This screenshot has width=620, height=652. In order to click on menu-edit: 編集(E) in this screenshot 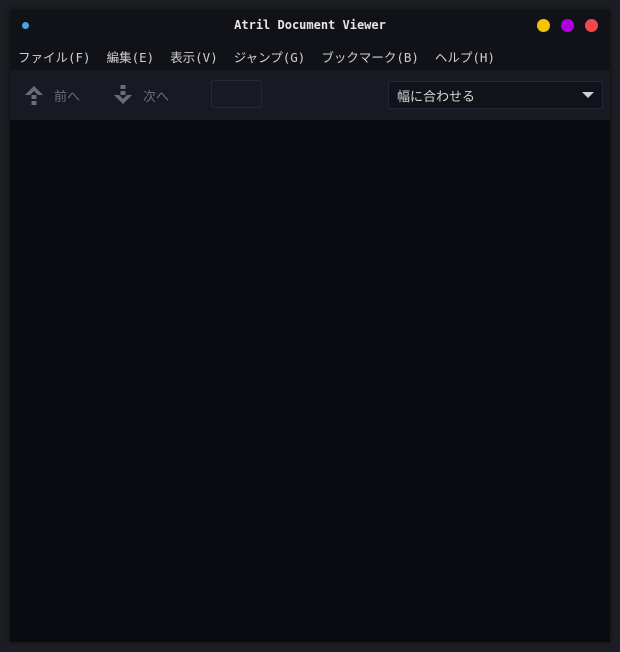, I will do `click(131, 56)`.